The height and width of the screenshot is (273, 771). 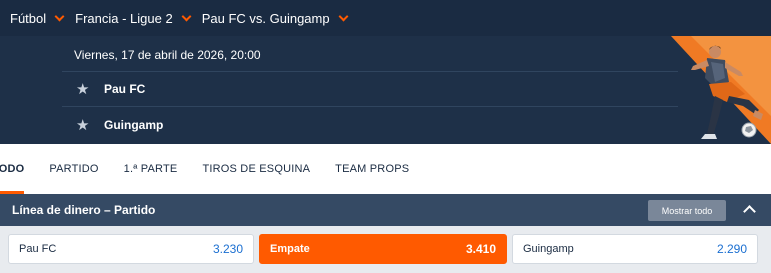 I want to click on market-header: Línea de dinero – Partido Mostrar todo, so click(x=385, y=210).